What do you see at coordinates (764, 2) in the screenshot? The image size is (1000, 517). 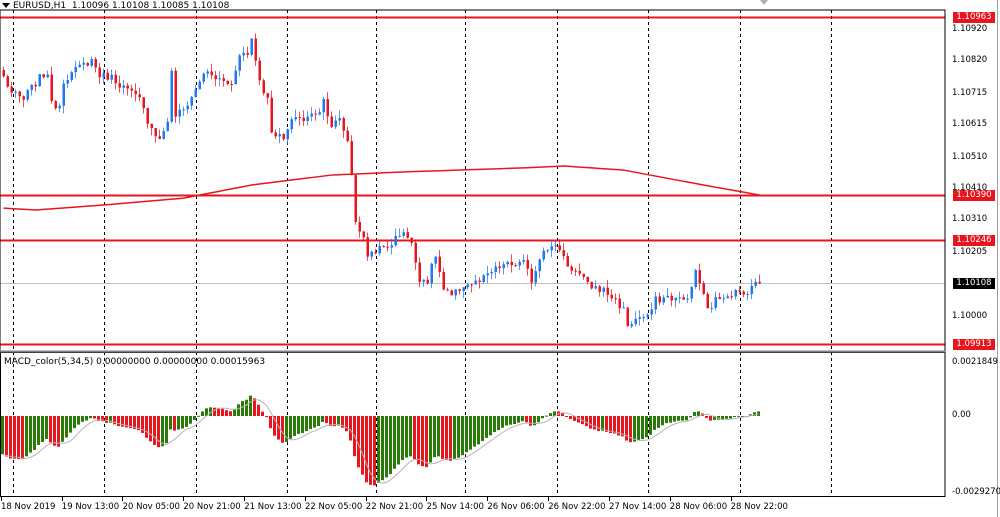 I see `chart-shift-icon` at bounding box center [764, 2].